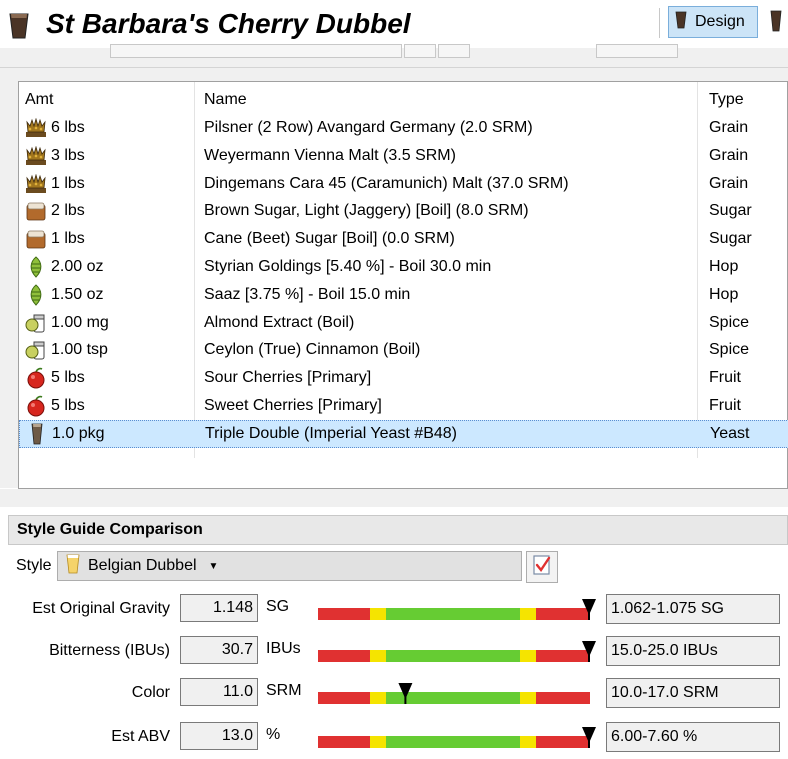 This screenshot has width=788, height=759. I want to click on column-header-amt: Amt, so click(110, 100).